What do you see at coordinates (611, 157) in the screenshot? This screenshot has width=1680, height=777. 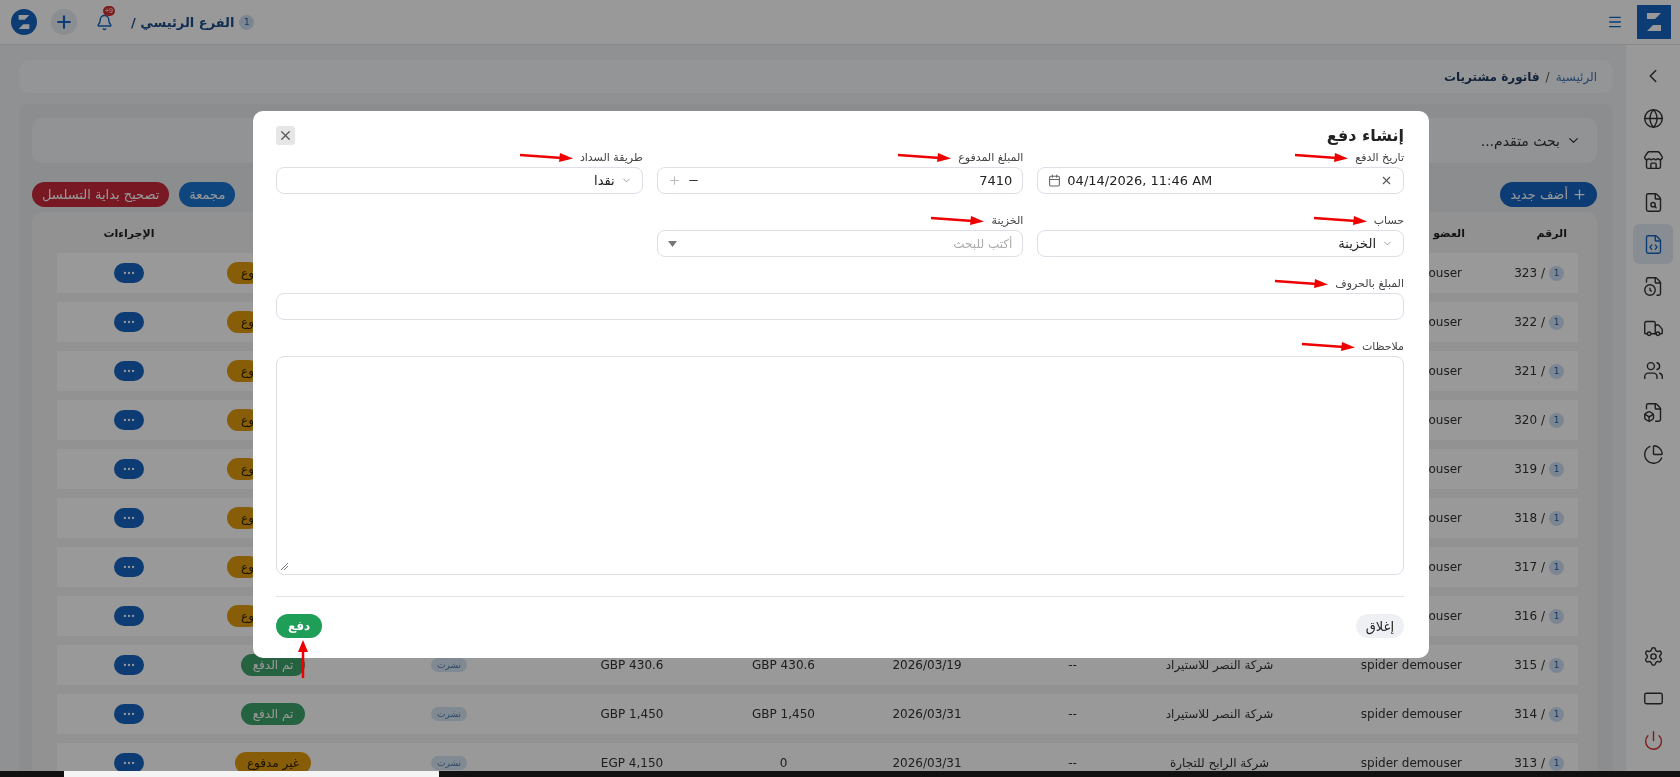 I see `field-label: طريقة السداد` at bounding box center [611, 157].